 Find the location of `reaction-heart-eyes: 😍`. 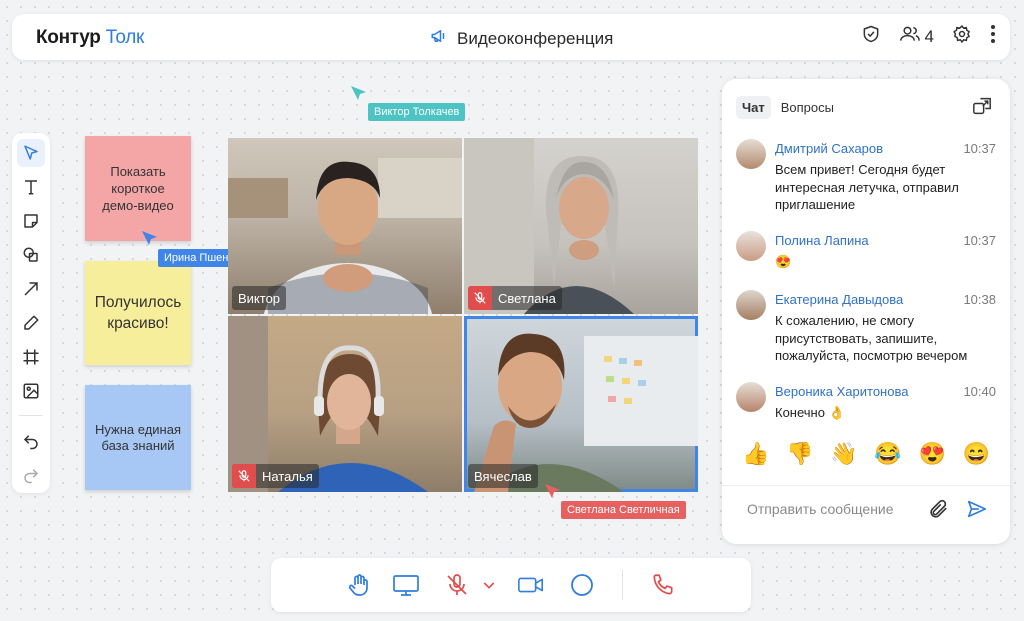

reaction-heart-eyes: 😍 is located at coordinates (931, 454).